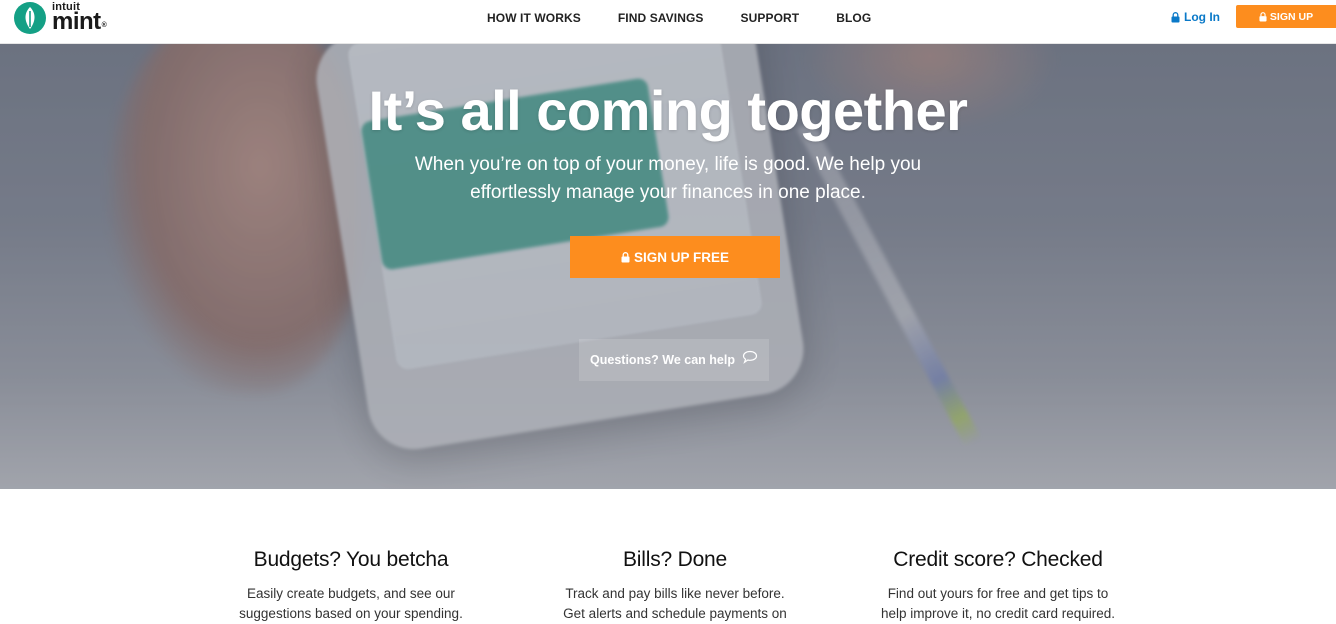 The height and width of the screenshot is (624, 1336). Describe the element at coordinates (681, 257) in the screenshot. I see `signup-free-label: SIGN UP FREE` at that location.